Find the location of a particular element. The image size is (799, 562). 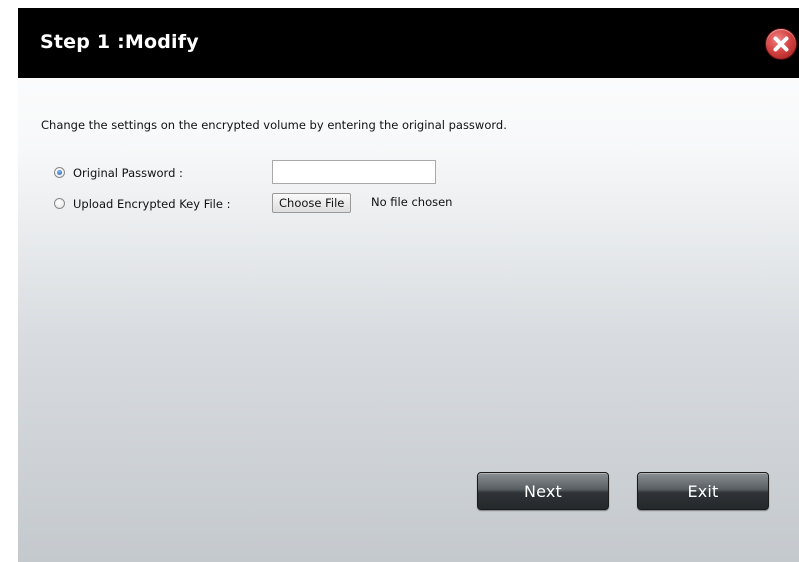

close-button is located at coordinates (781, 44).